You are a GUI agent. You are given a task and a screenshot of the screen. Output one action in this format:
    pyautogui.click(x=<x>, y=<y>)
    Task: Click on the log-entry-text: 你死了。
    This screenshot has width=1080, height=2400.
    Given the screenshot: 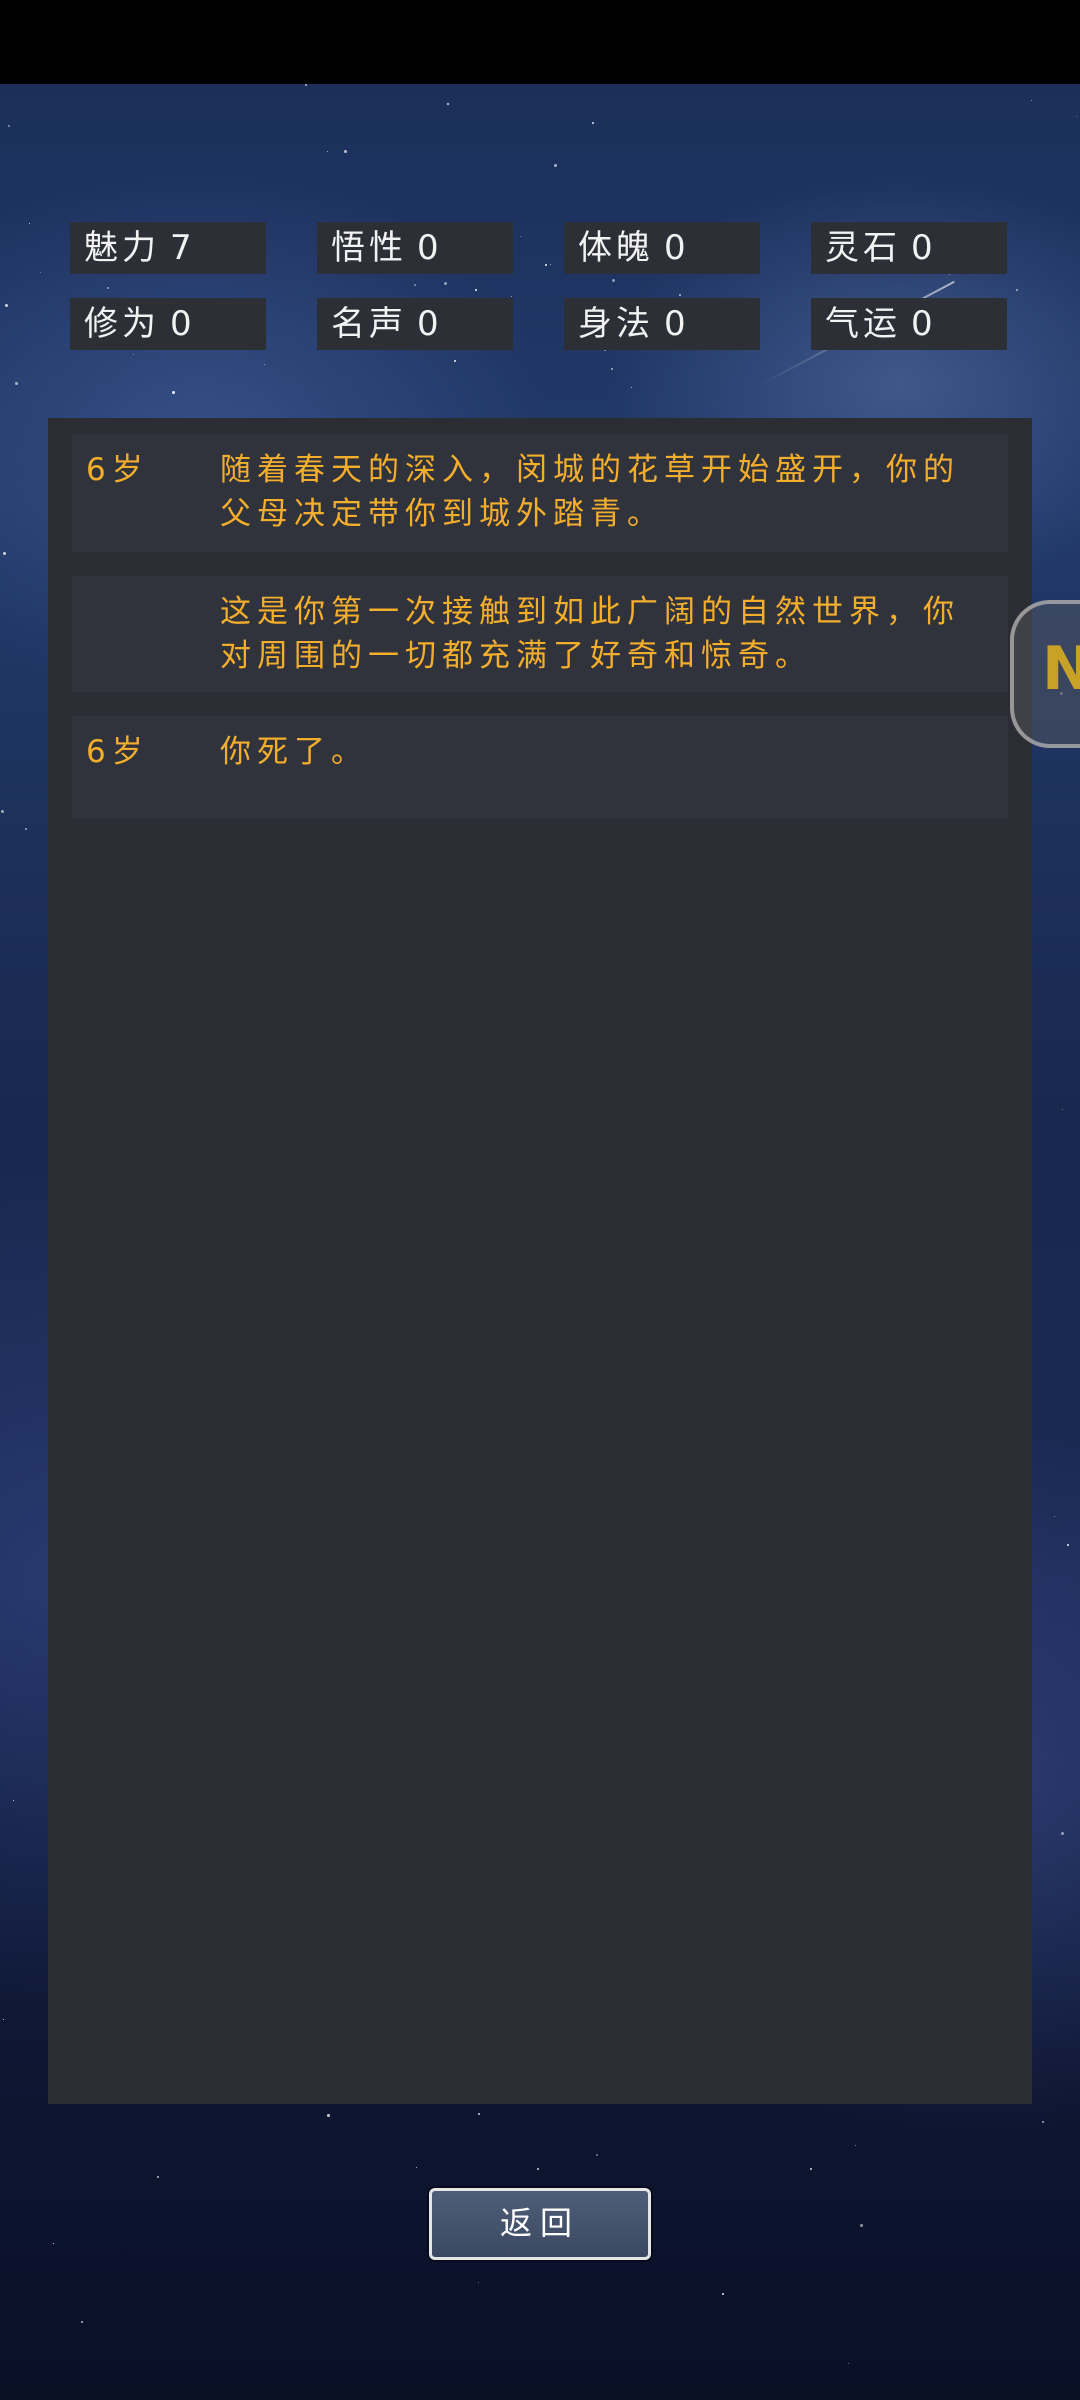 What is the action you would take?
    pyautogui.click(x=294, y=752)
    